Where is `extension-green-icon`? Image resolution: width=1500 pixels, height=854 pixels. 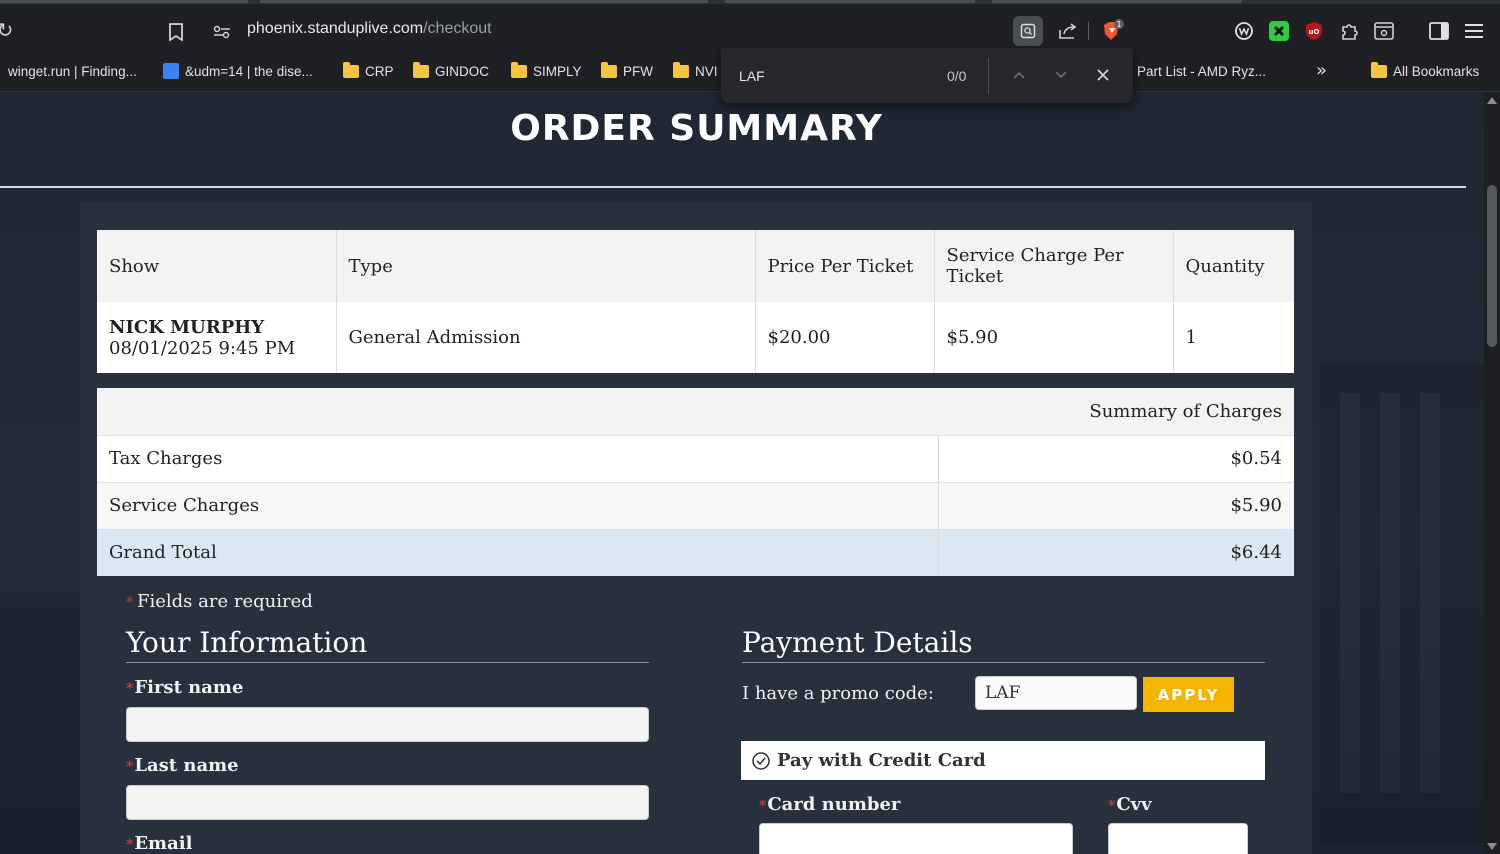
extension-green-icon is located at coordinates (1279, 31).